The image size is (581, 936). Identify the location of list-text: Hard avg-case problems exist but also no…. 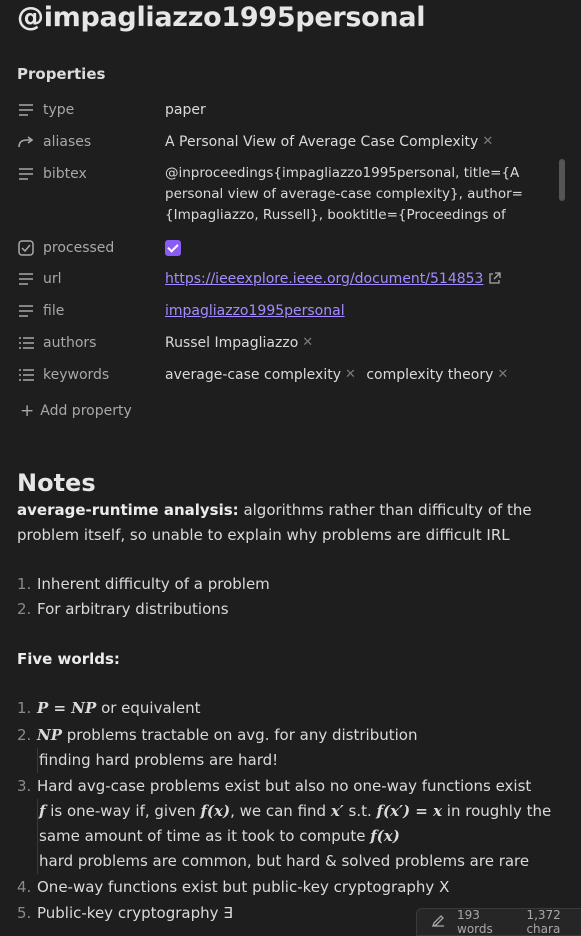
(284, 786).